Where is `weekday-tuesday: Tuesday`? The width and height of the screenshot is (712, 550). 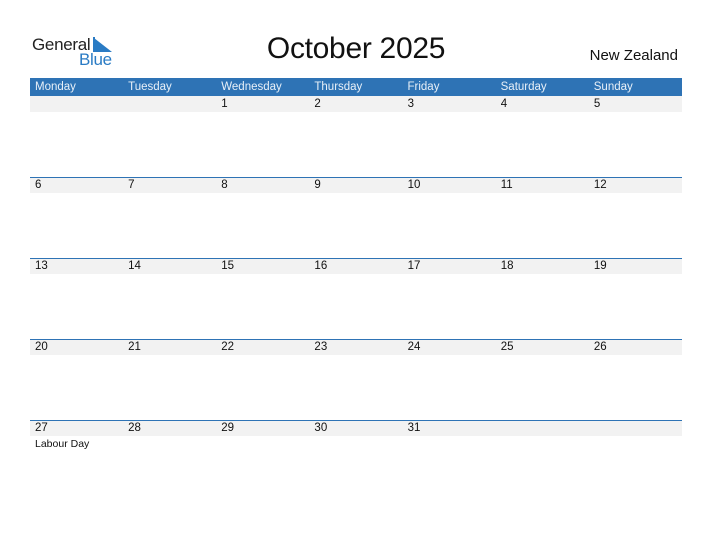 weekday-tuesday: Tuesday is located at coordinates (150, 87).